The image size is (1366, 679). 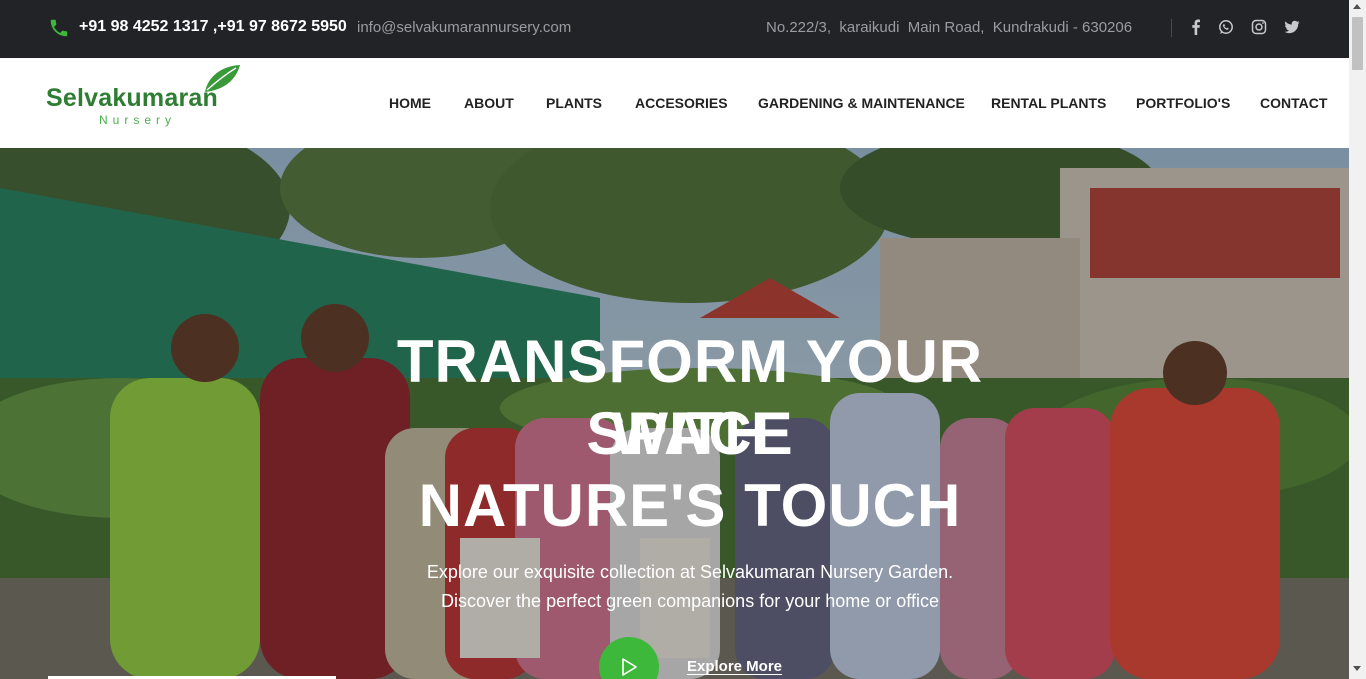 What do you see at coordinates (1357, 6) in the screenshot?
I see `scroll-up-arrow-icon` at bounding box center [1357, 6].